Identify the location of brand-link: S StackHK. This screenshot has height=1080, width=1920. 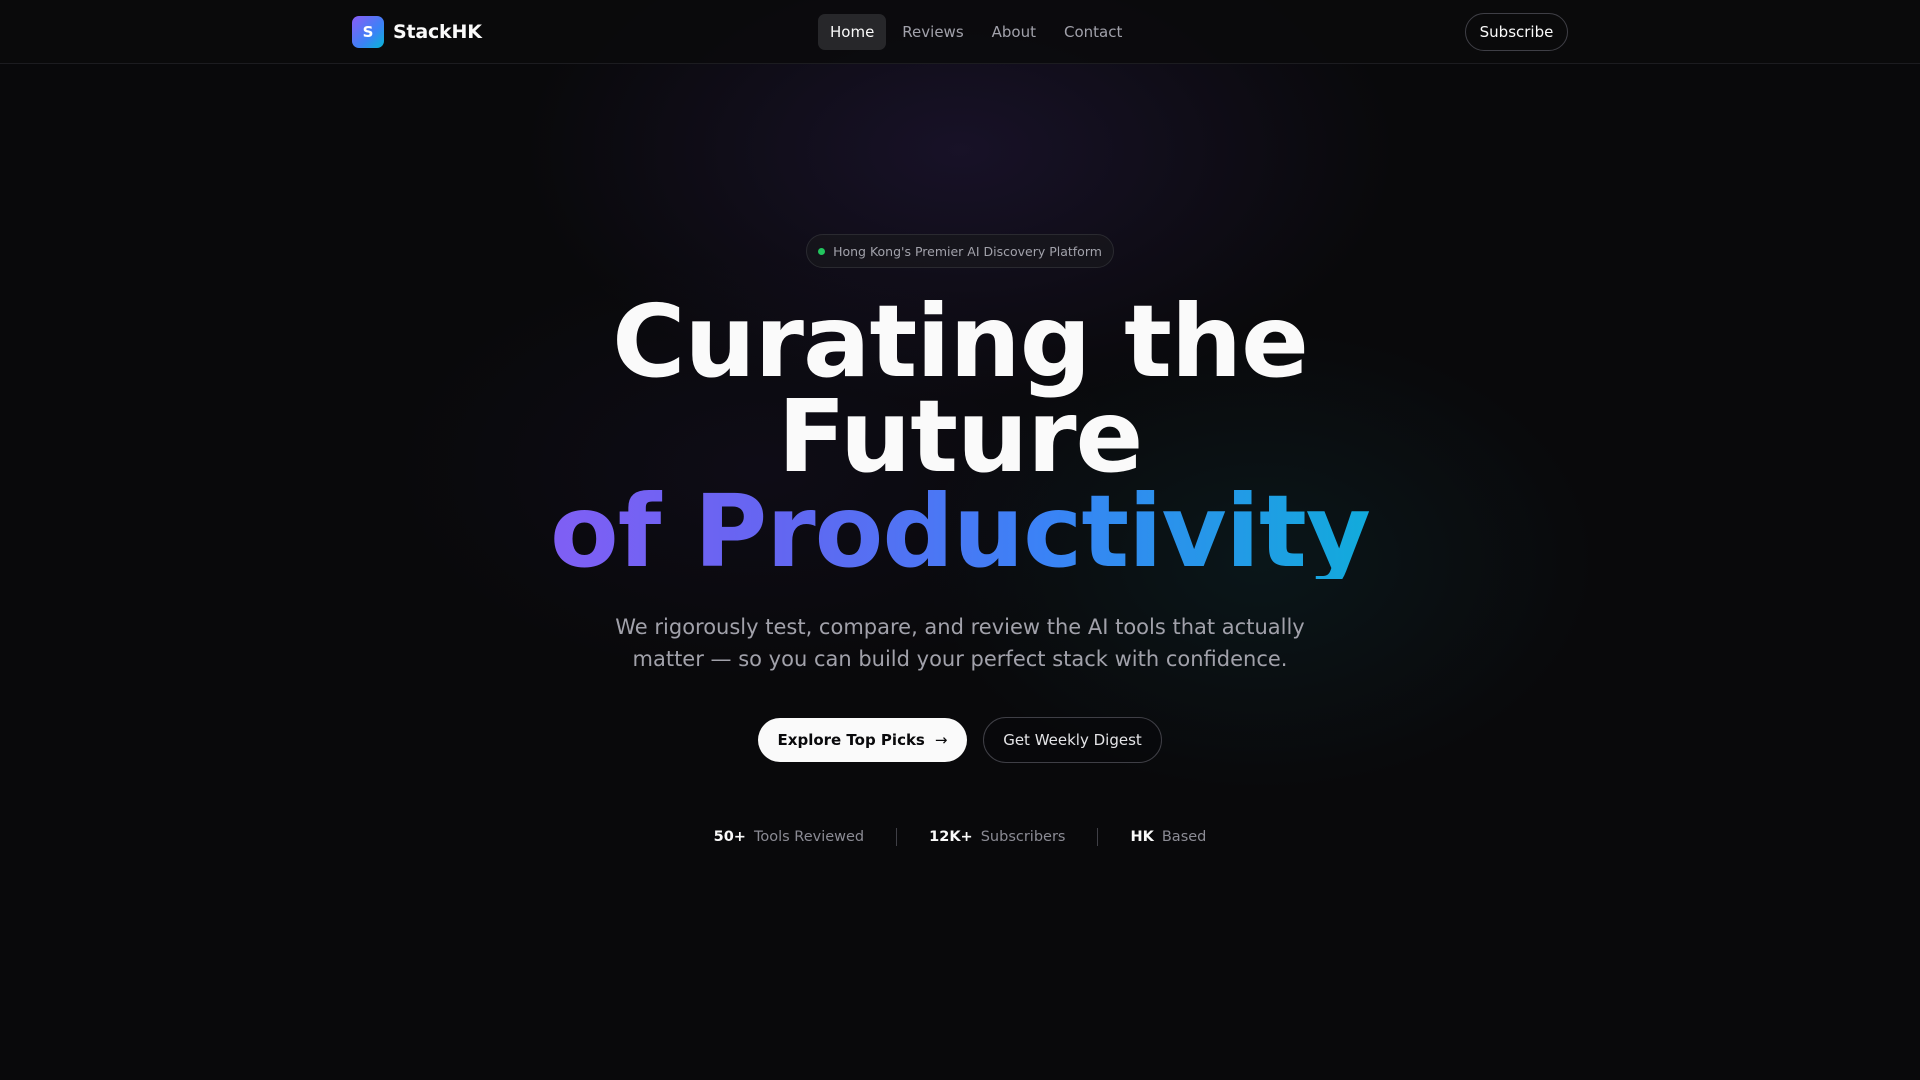
(417, 32).